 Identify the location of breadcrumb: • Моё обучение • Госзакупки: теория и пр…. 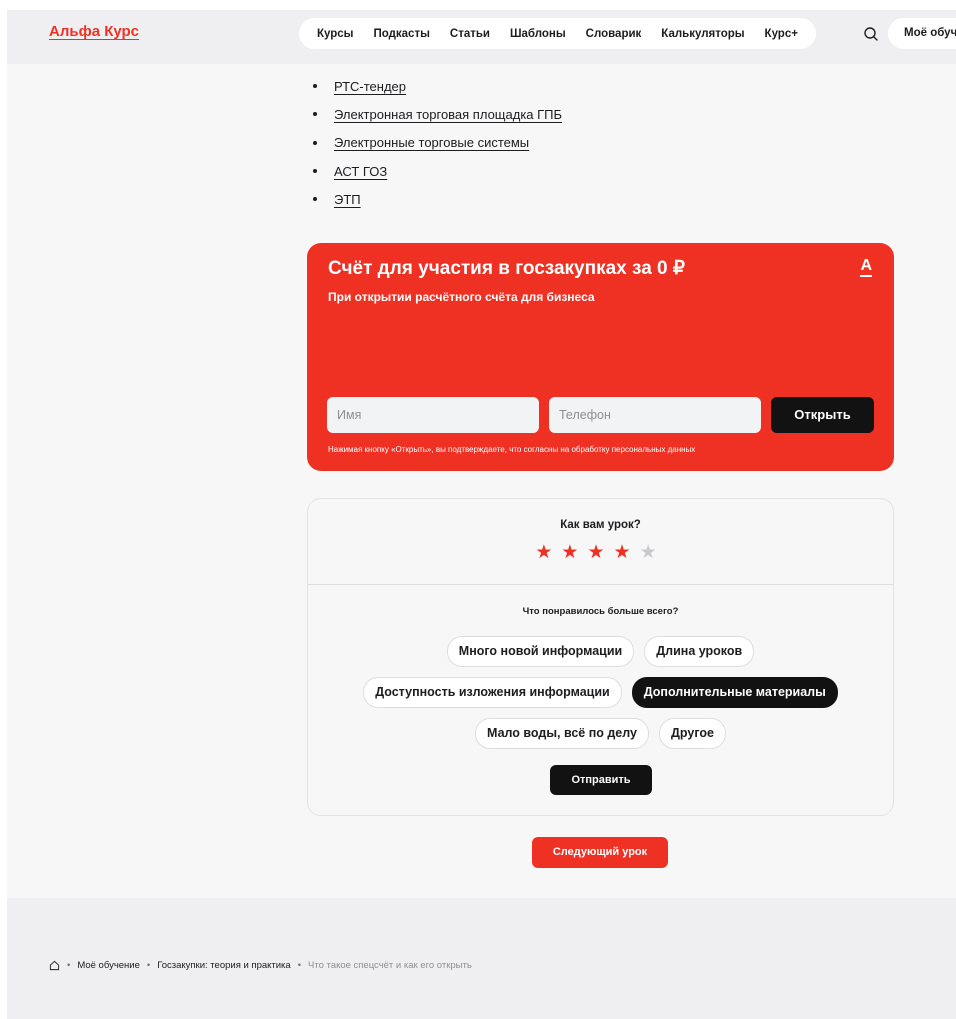
(260, 965).